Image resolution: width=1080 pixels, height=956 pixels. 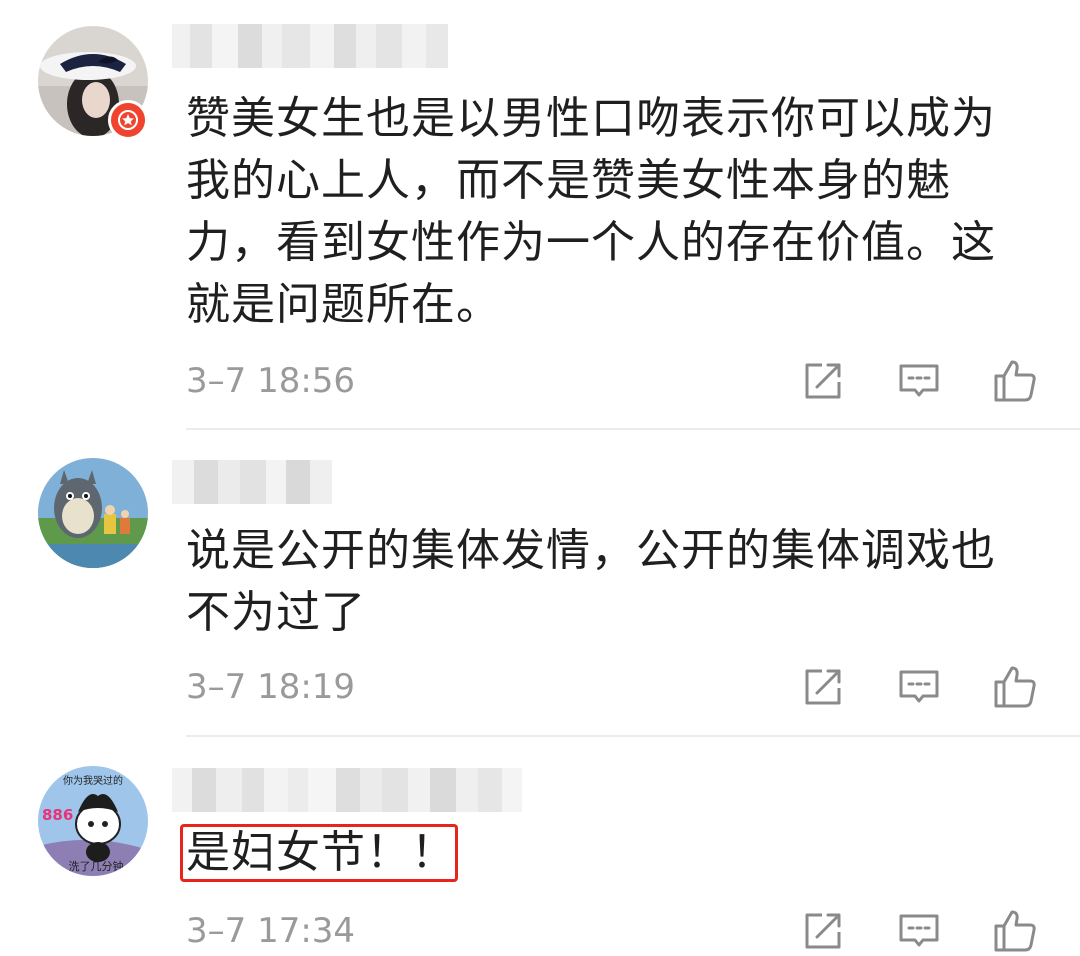 What do you see at coordinates (93, 821) in the screenshot?
I see `avatar: 你为我哭过的 886 洗了几分钟` at bounding box center [93, 821].